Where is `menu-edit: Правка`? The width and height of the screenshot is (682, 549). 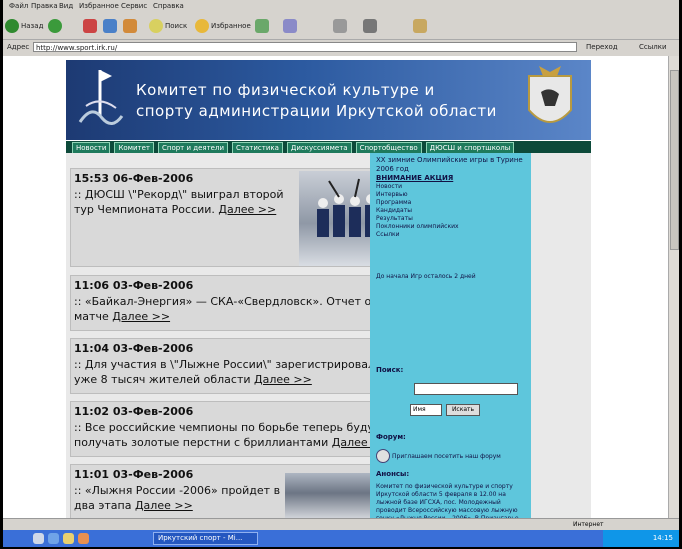
menu-edit: Правка is located at coordinates (44, 6).